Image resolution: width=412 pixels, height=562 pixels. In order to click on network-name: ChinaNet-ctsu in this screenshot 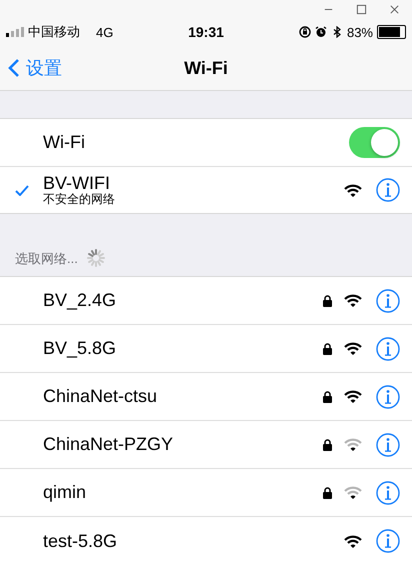, I will do `click(183, 396)`.